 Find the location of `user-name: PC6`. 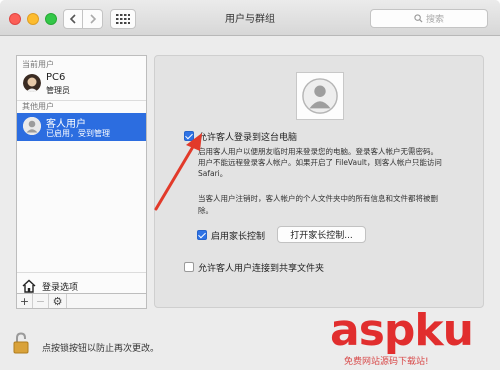

user-name: PC6 is located at coordinates (56, 77).